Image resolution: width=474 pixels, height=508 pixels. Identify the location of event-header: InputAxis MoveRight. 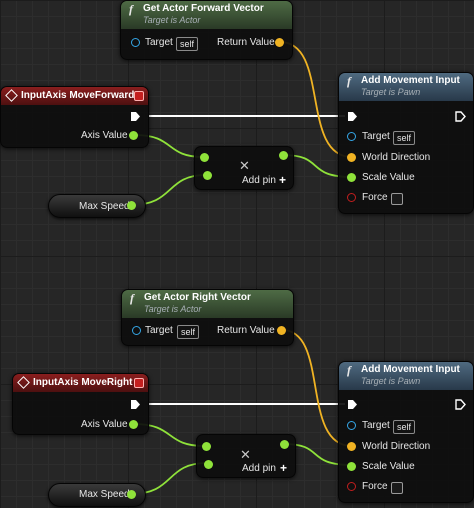
(80, 383).